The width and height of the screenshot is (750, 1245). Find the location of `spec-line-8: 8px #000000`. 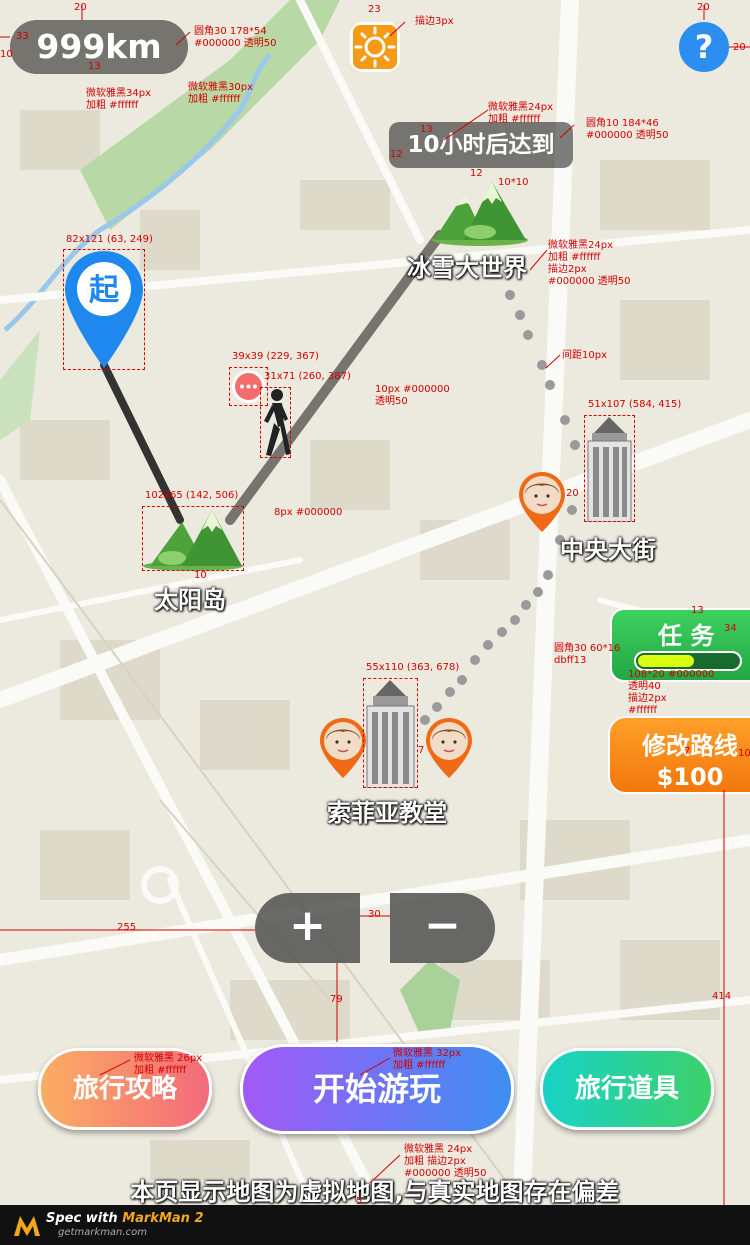

spec-line-8: 8px #000000 is located at coordinates (308, 512).